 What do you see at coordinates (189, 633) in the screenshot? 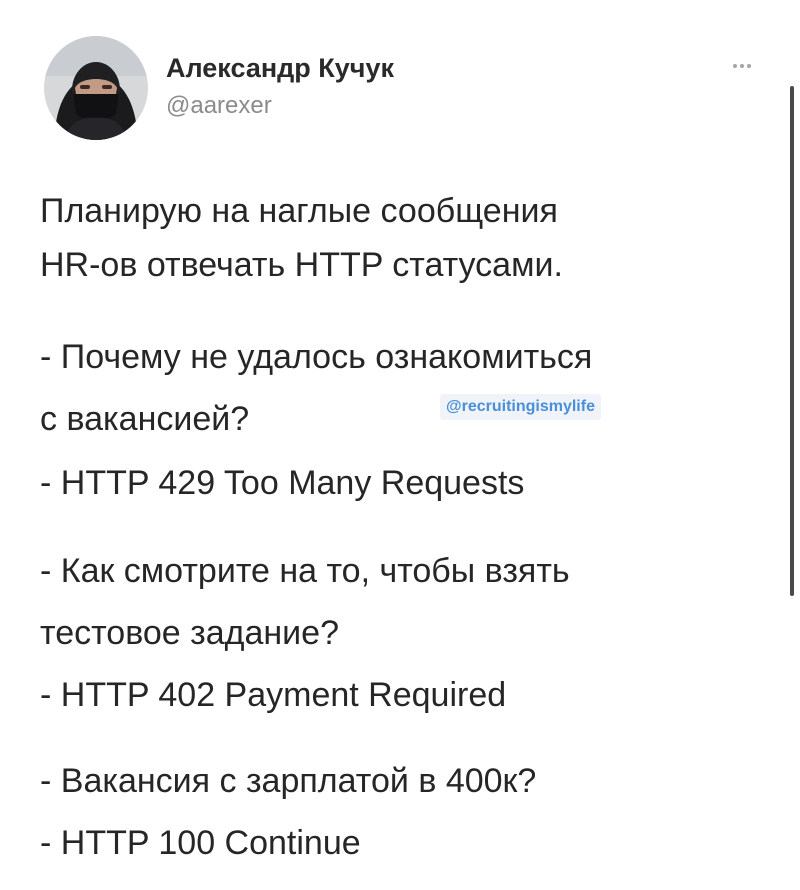
I see `tweet-line: тестовое задание?` at bounding box center [189, 633].